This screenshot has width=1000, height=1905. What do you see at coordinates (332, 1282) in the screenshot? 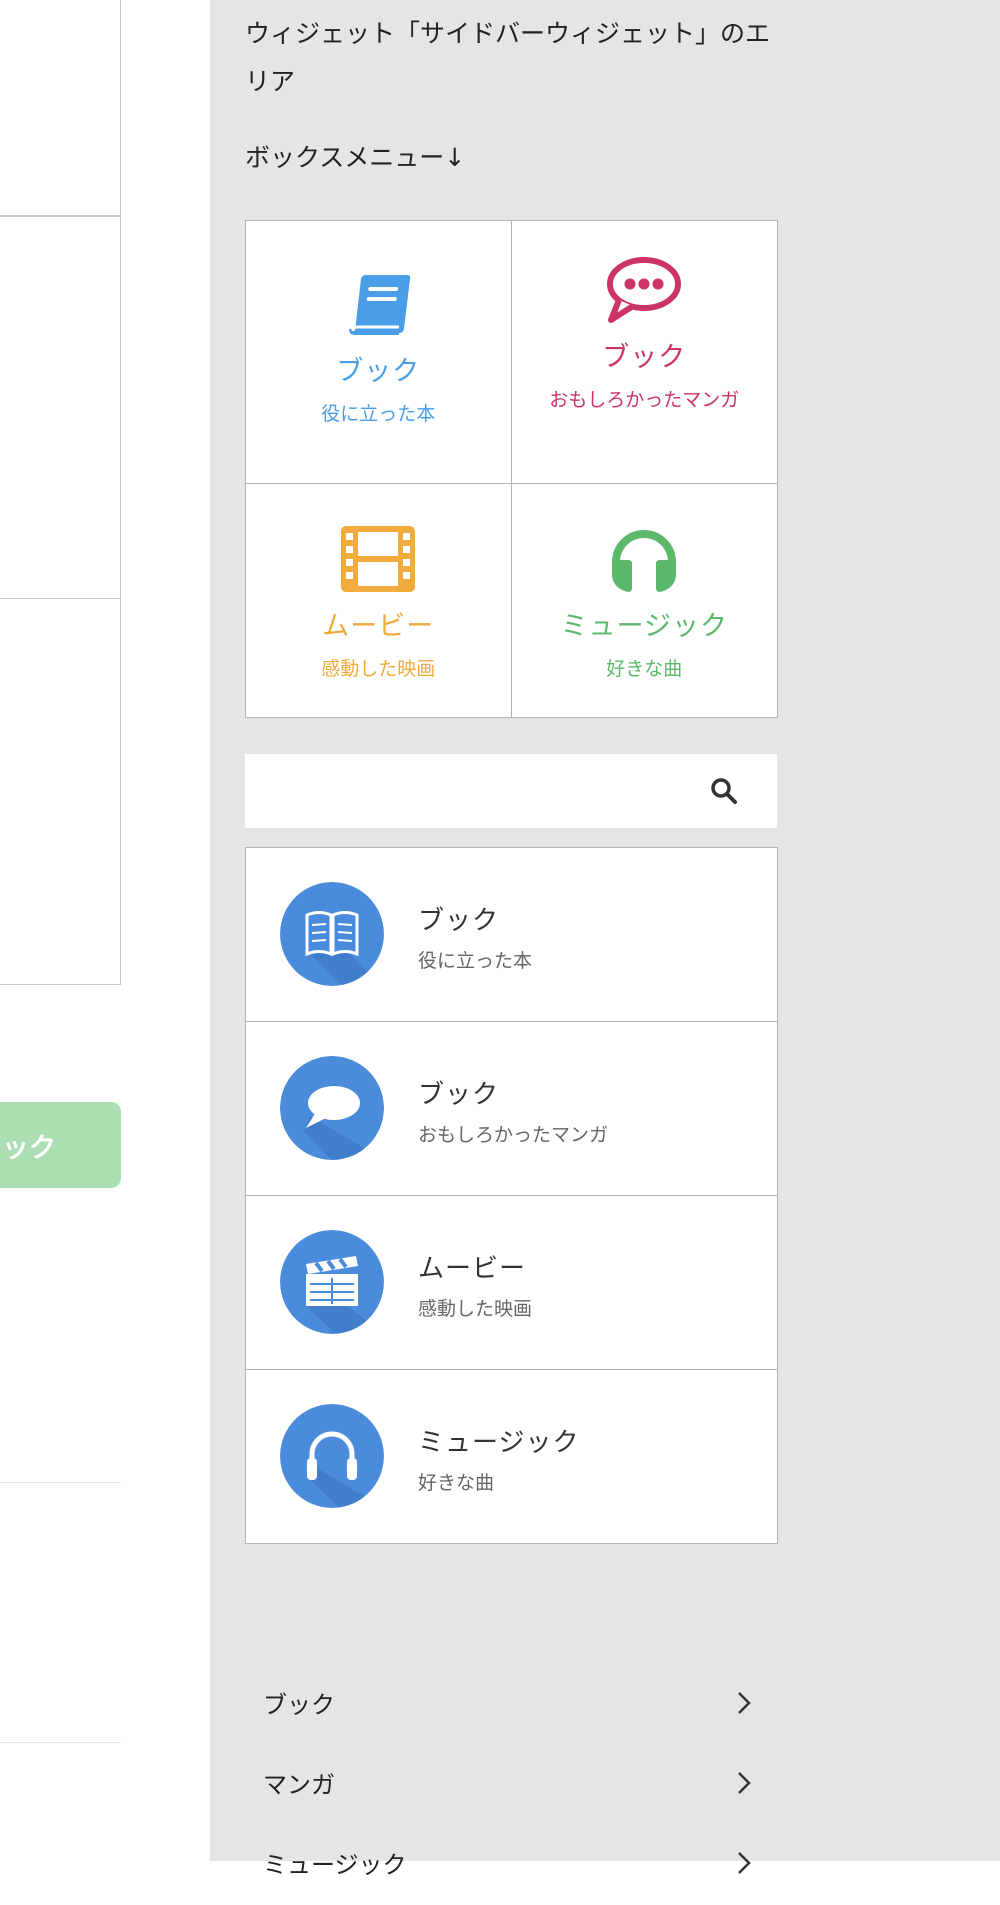
I see `clapperboard-icon` at bounding box center [332, 1282].